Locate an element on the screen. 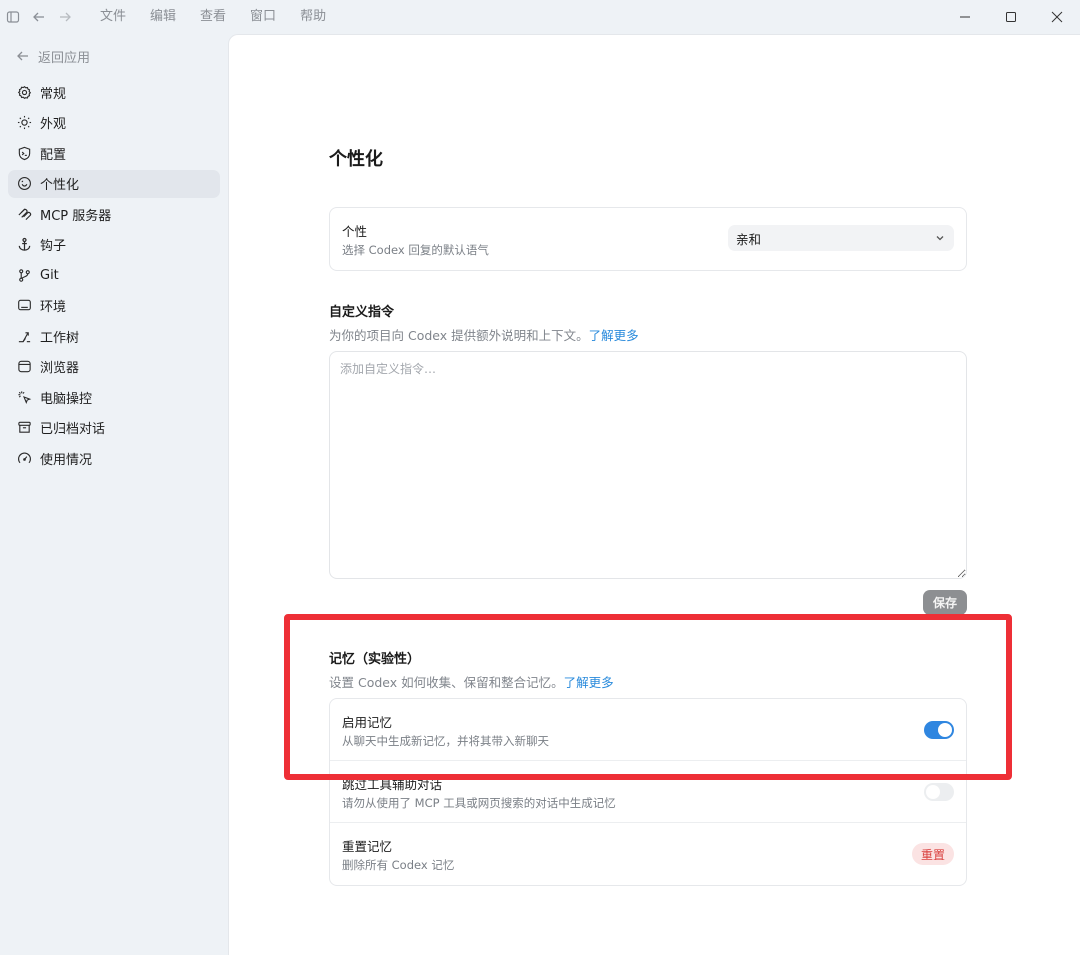 Image resolution: width=1080 pixels, height=955 pixels. personality-row: 个性 选择 Codex 回复的默认语气 亲和 is located at coordinates (648, 239).